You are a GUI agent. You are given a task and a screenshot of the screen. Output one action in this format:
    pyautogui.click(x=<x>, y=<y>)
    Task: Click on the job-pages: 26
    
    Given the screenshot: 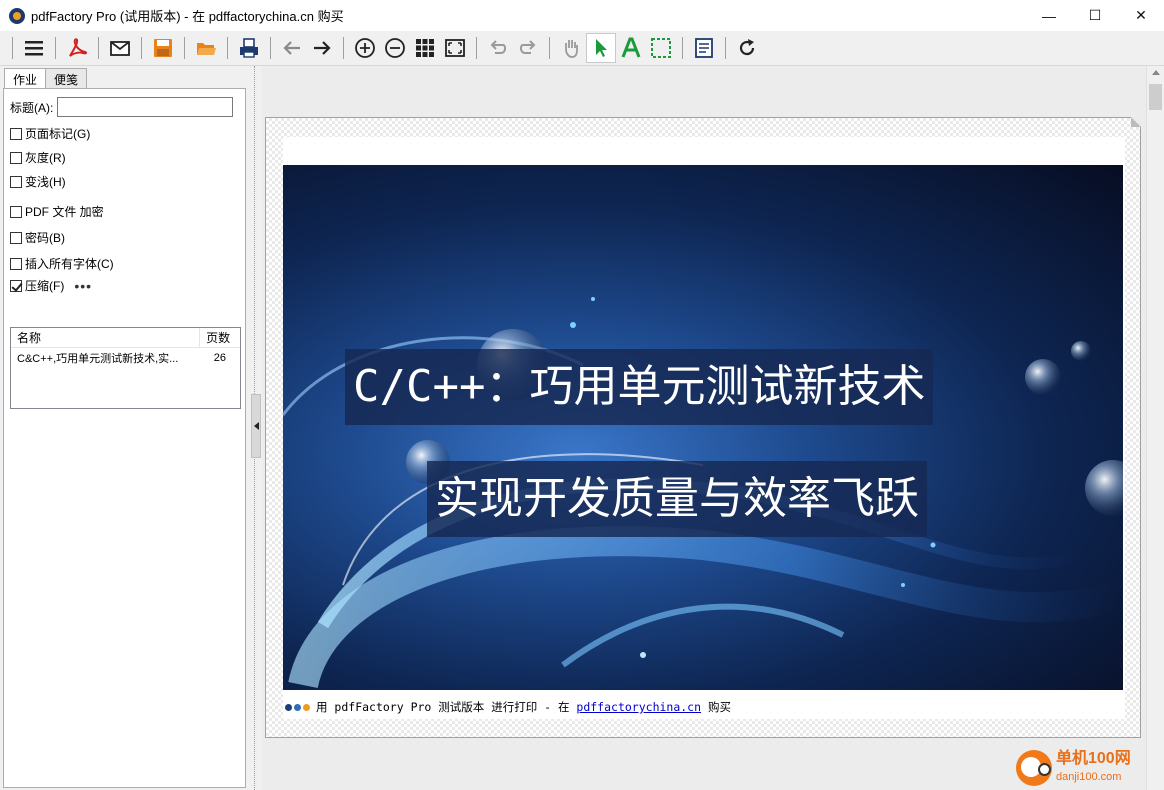 What is the action you would take?
    pyautogui.click(x=219, y=358)
    